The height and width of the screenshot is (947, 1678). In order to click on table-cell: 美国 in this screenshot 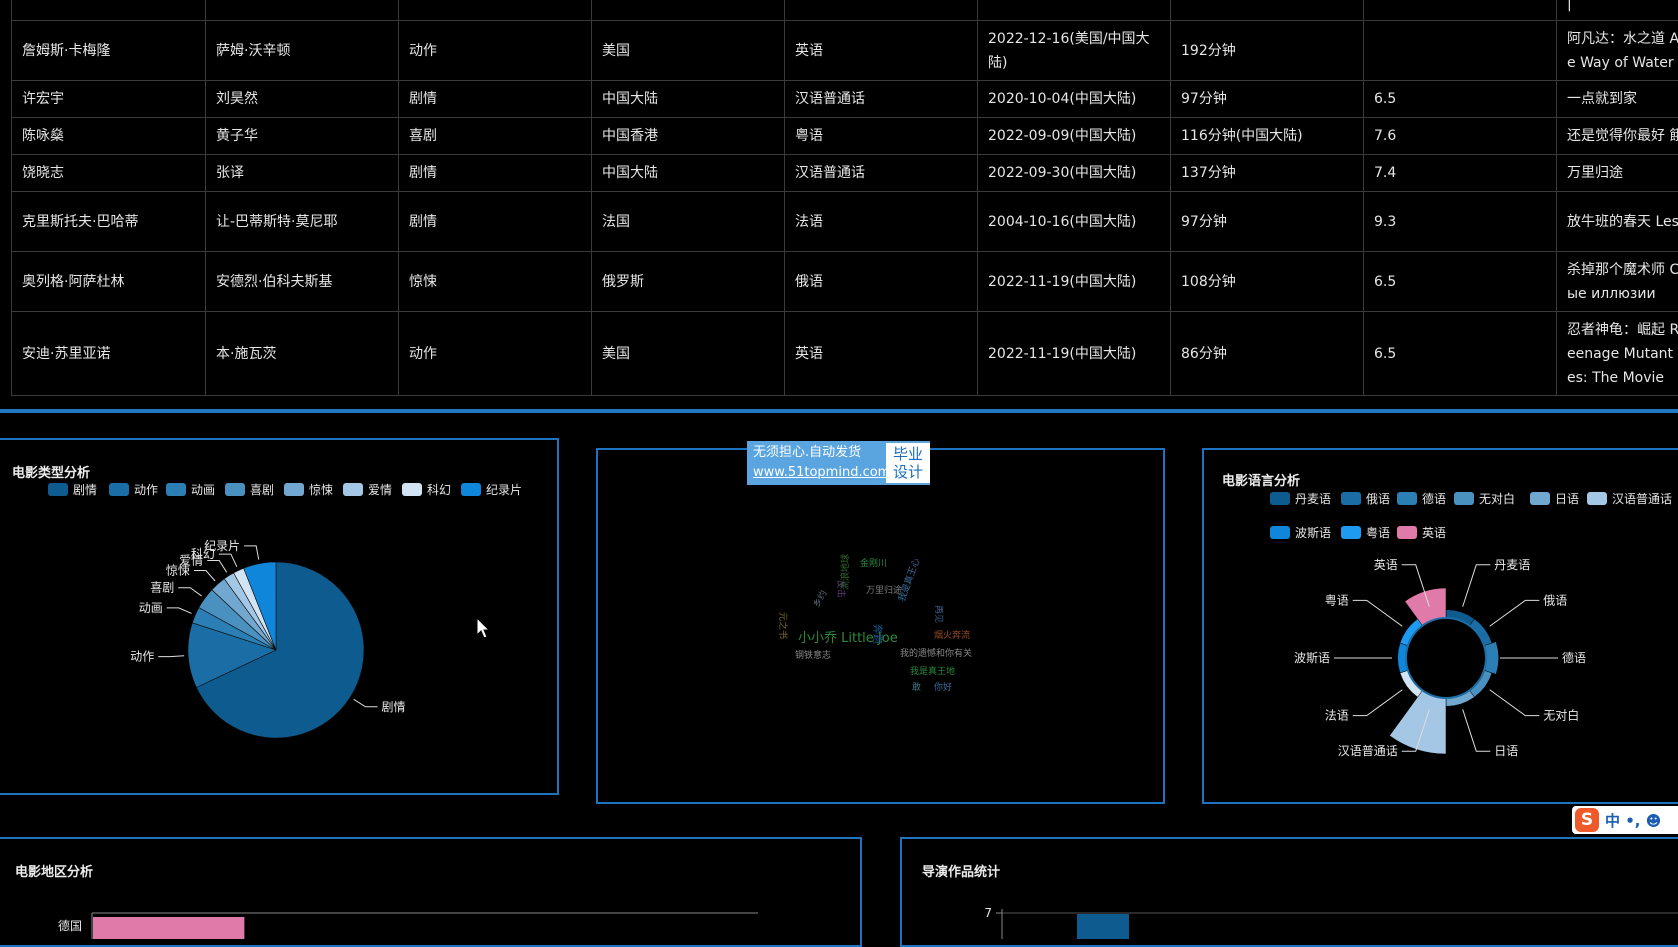, I will do `click(688, 51)`.